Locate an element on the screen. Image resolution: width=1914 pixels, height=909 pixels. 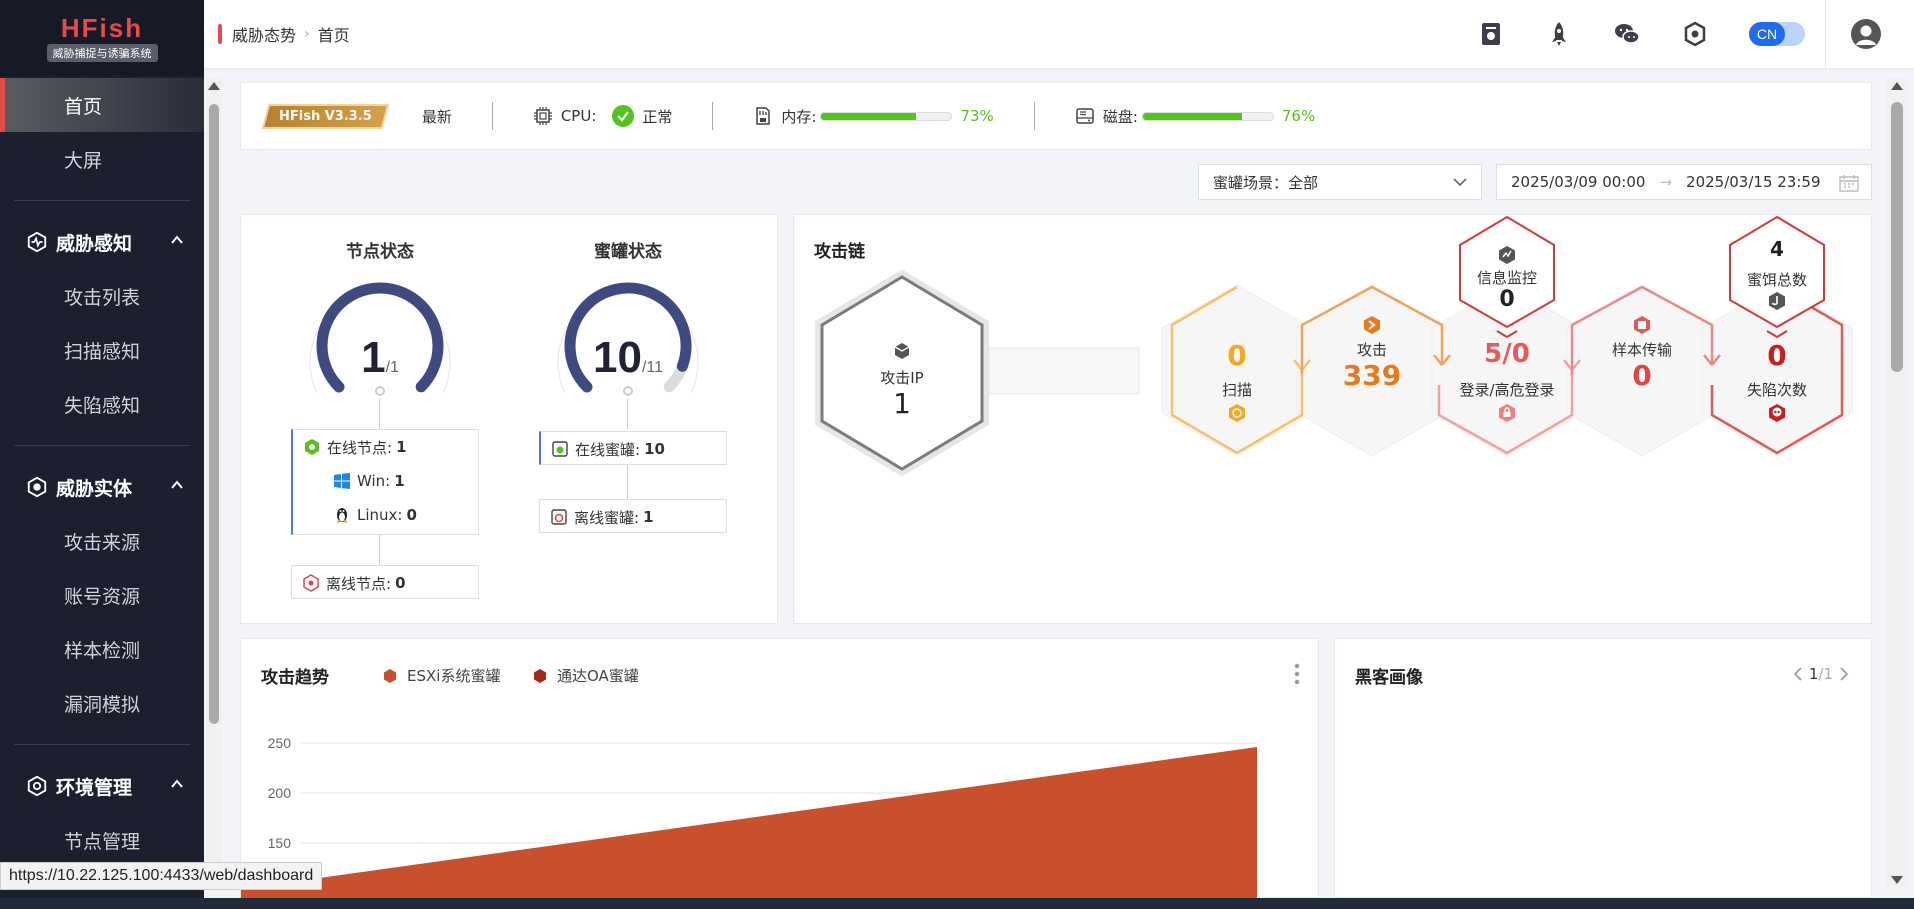
hacker-profile-panel: 黑客画像 1/1 is located at coordinates (1603, 768).